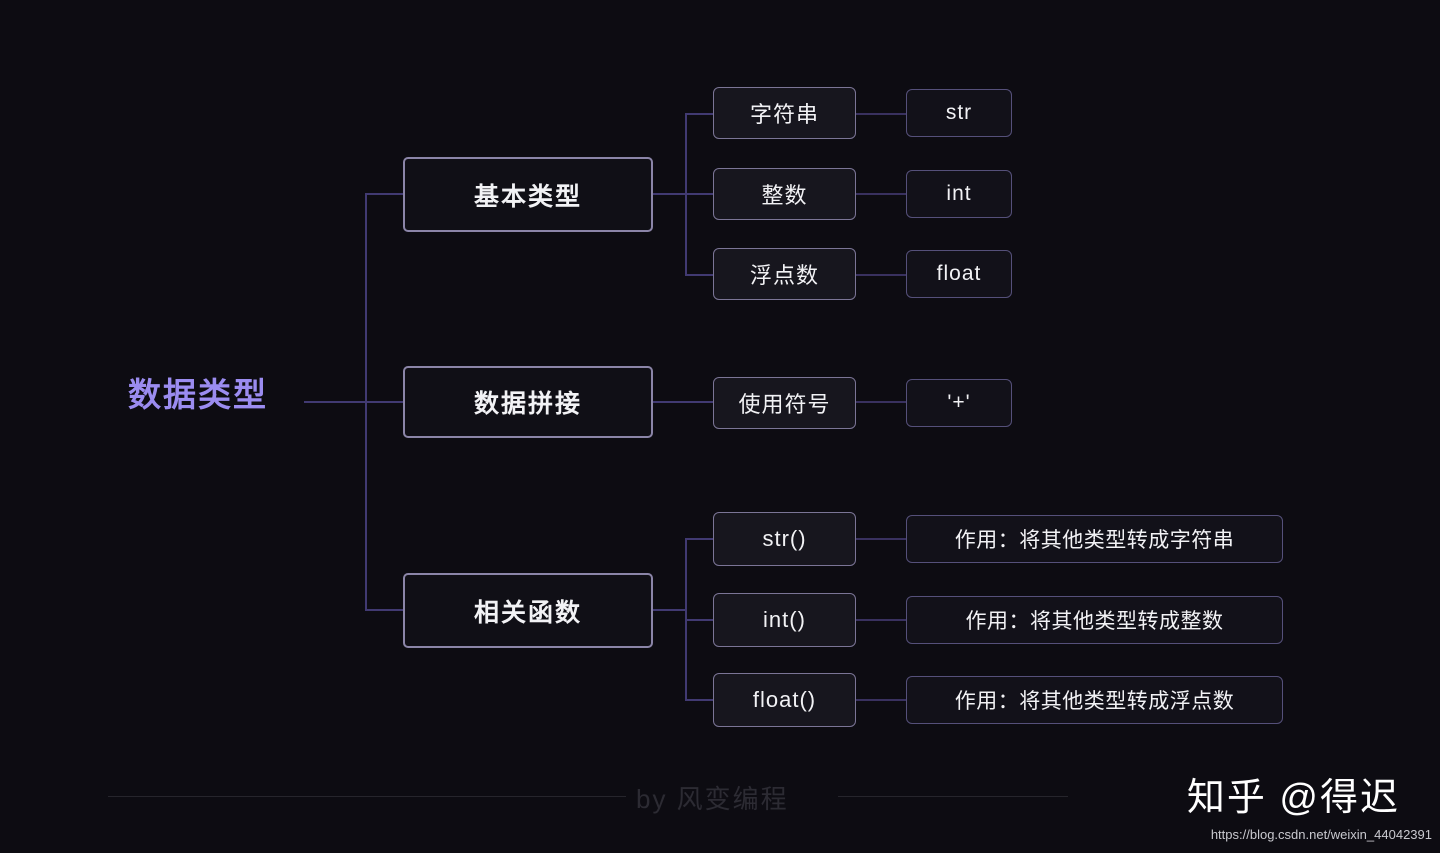 This screenshot has height=853, width=1440. What do you see at coordinates (959, 113) in the screenshot?
I see `leaf-node-str: str` at bounding box center [959, 113].